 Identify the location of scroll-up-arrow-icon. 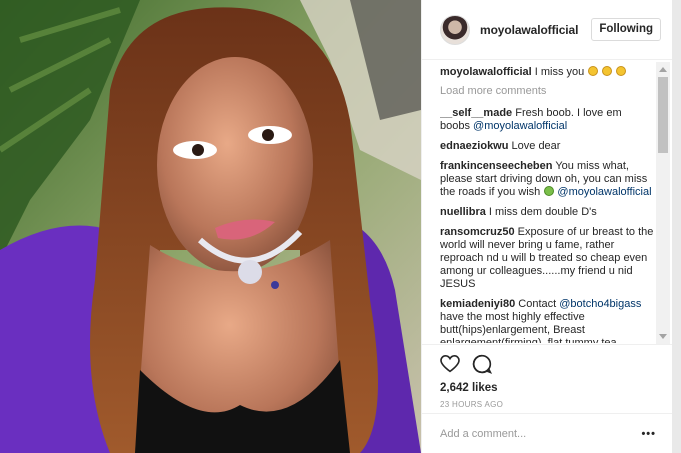
(663, 69).